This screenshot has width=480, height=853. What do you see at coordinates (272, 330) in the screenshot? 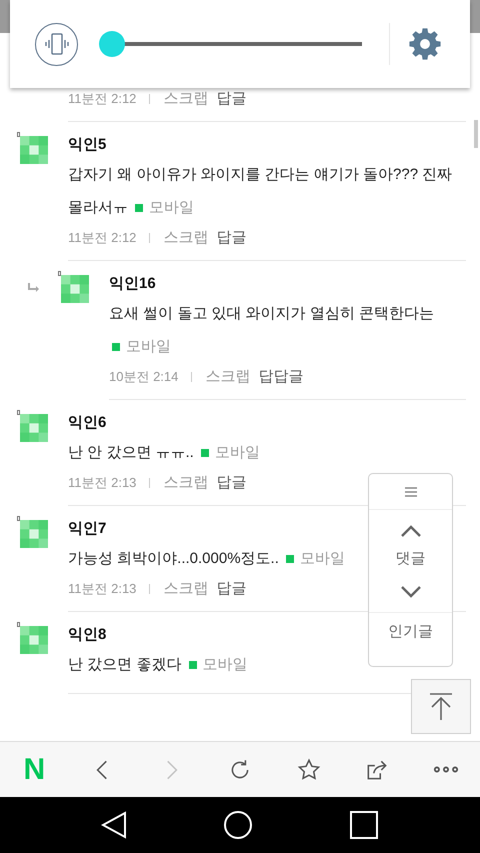
I see `comment-text: 요새 썰이 돌고 있대 와이지가 열심히 콘택한다는 모바일` at bounding box center [272, 330].